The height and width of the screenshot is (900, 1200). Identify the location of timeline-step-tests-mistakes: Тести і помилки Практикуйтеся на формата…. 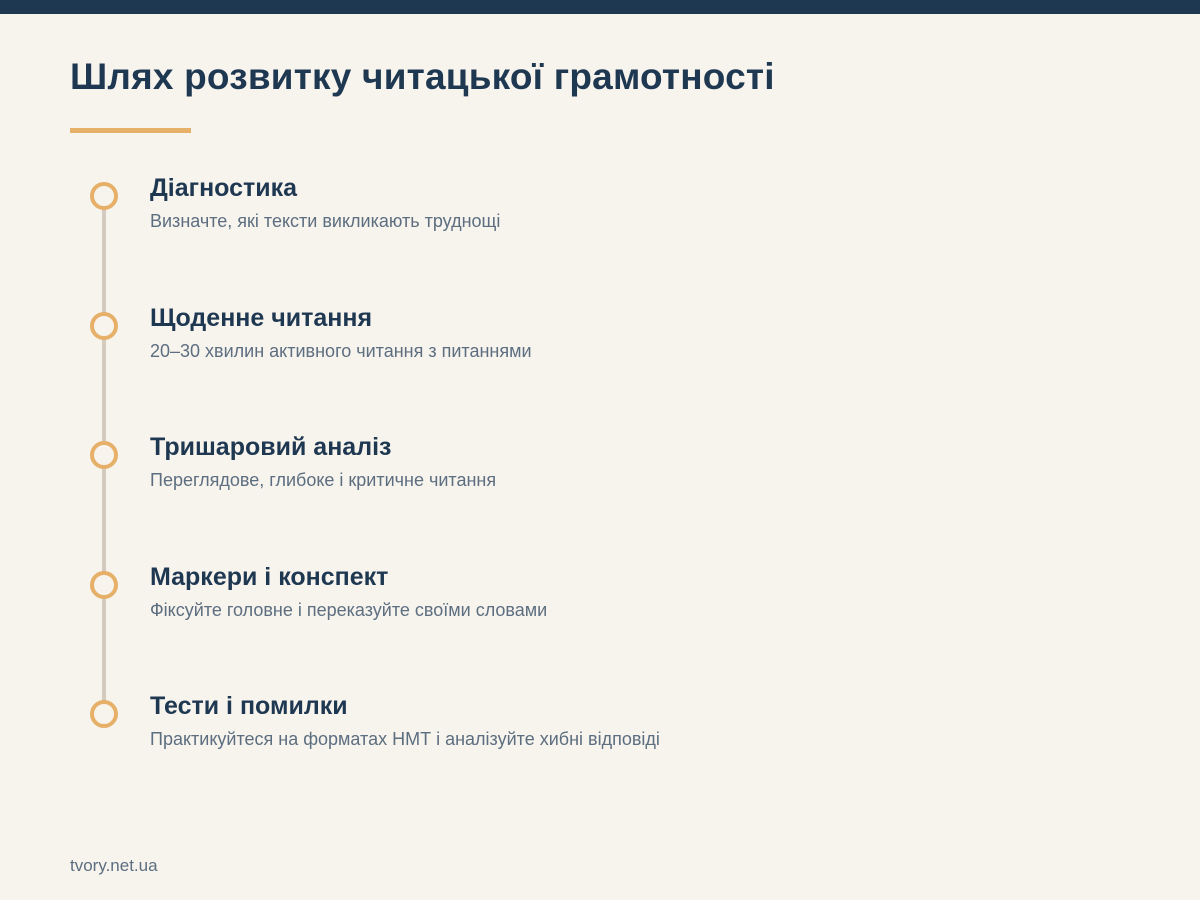
(600, 730).